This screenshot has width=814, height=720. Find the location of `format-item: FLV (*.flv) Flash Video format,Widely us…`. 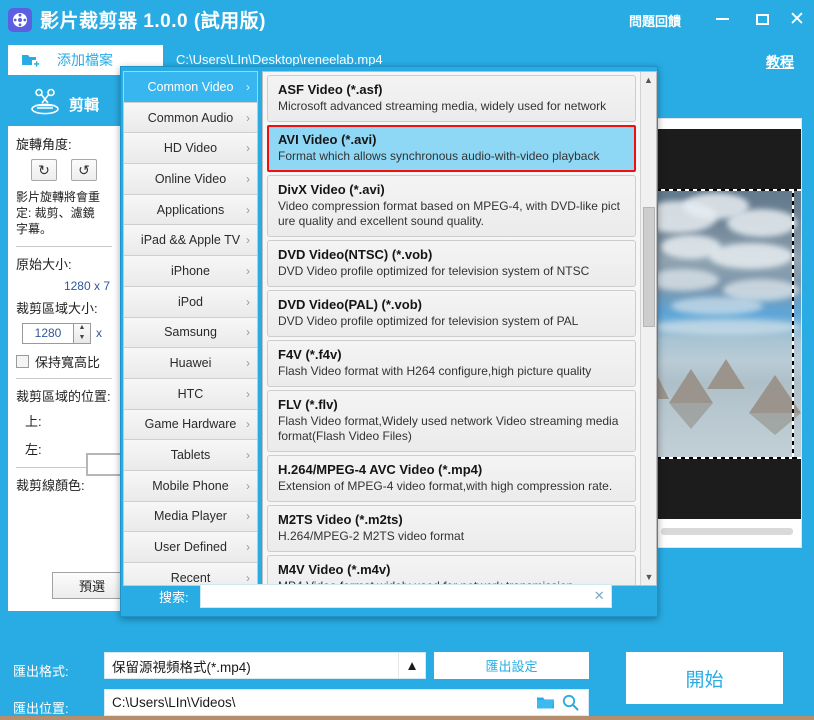

format-item: FLV (*.flv) Flash Video format,Widely us… is located at coordinates (451, 421).